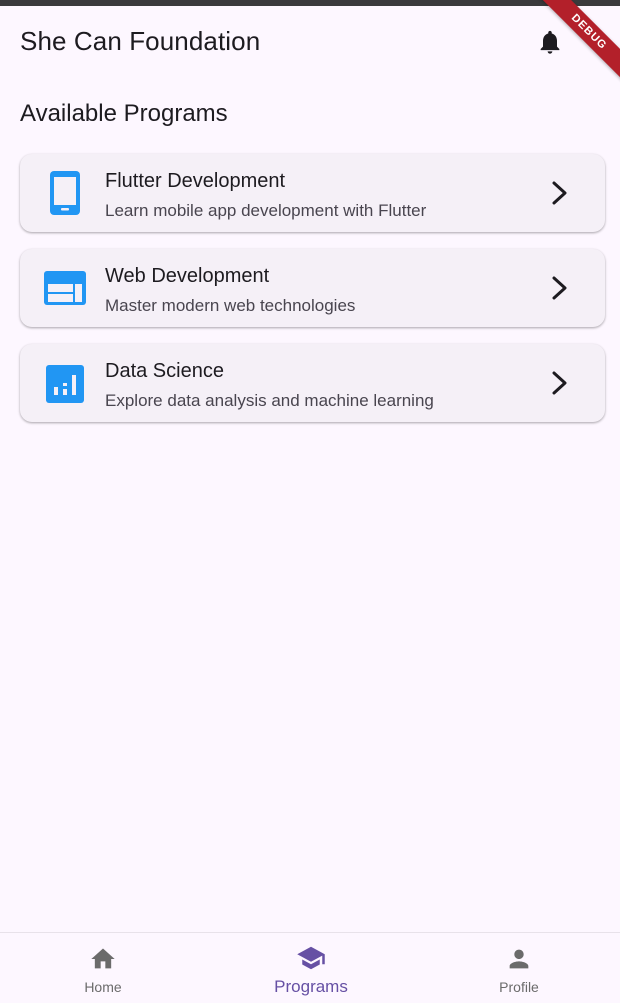 The width and height of the screenshot is (620, 1003). I want to click on program-title: Data Science, so click(164, 371).